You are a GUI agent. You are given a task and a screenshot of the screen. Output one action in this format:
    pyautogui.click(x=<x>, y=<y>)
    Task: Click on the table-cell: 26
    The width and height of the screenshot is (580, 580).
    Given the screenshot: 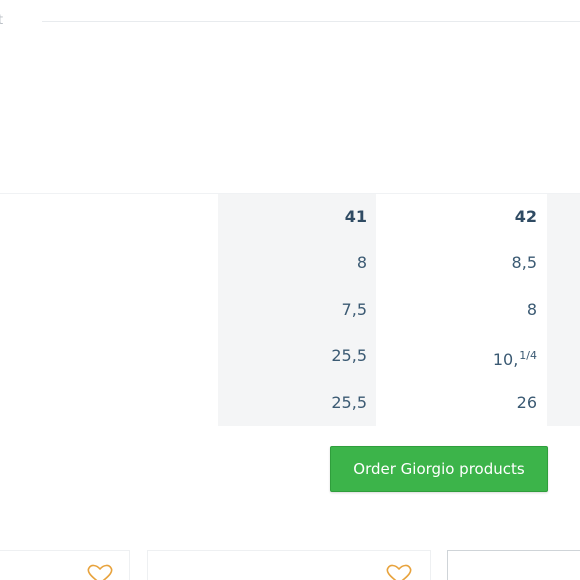 What is the action you would take?
    pyautogui.click(x=526, y=402)
    